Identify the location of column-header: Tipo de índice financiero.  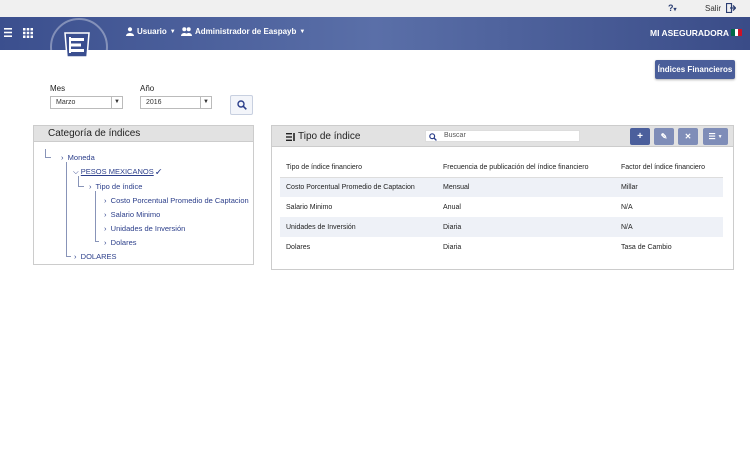
(358, 168).